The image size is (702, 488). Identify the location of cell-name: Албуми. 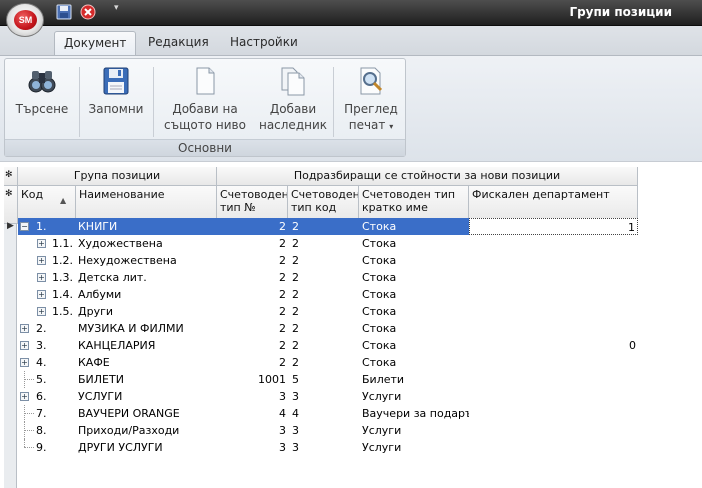
(146, 294).